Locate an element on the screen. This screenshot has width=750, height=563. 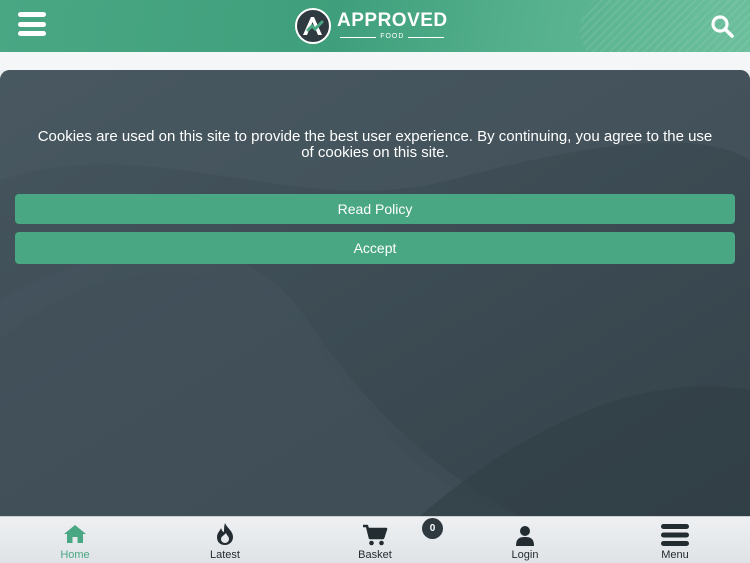
user-icon is located at coordinates (525, 536).